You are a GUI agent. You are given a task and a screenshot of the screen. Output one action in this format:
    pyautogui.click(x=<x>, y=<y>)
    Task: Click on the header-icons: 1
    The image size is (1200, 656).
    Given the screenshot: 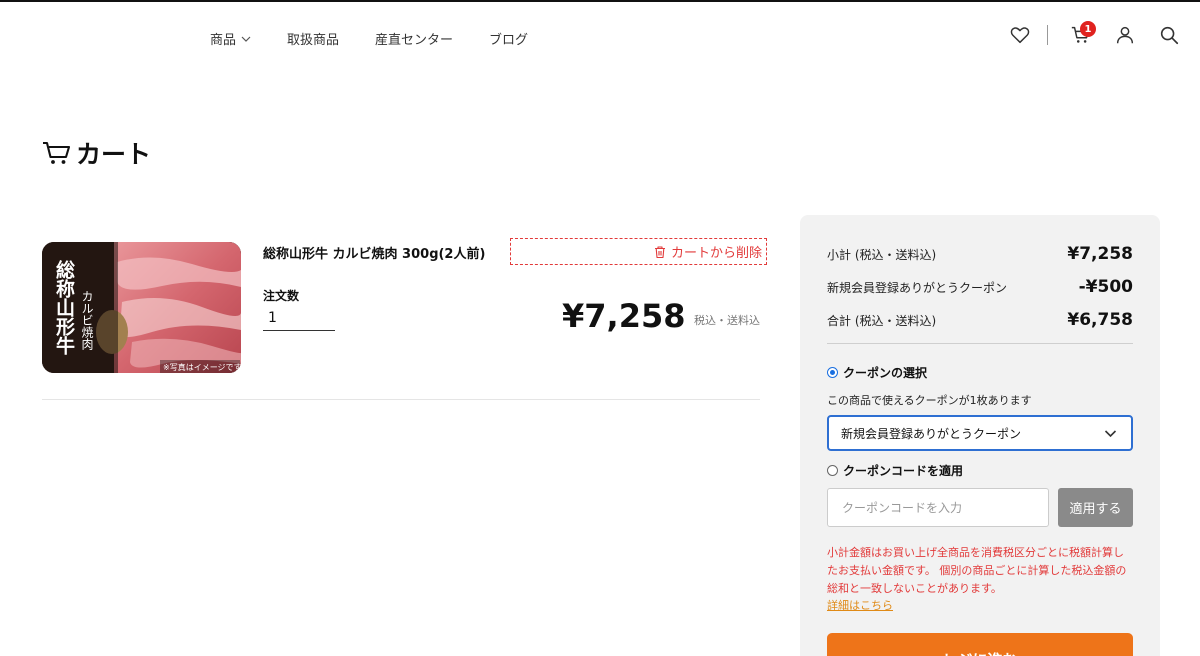 What is the action you would take?
    pyautogui.click(x=1094, y=33)
    